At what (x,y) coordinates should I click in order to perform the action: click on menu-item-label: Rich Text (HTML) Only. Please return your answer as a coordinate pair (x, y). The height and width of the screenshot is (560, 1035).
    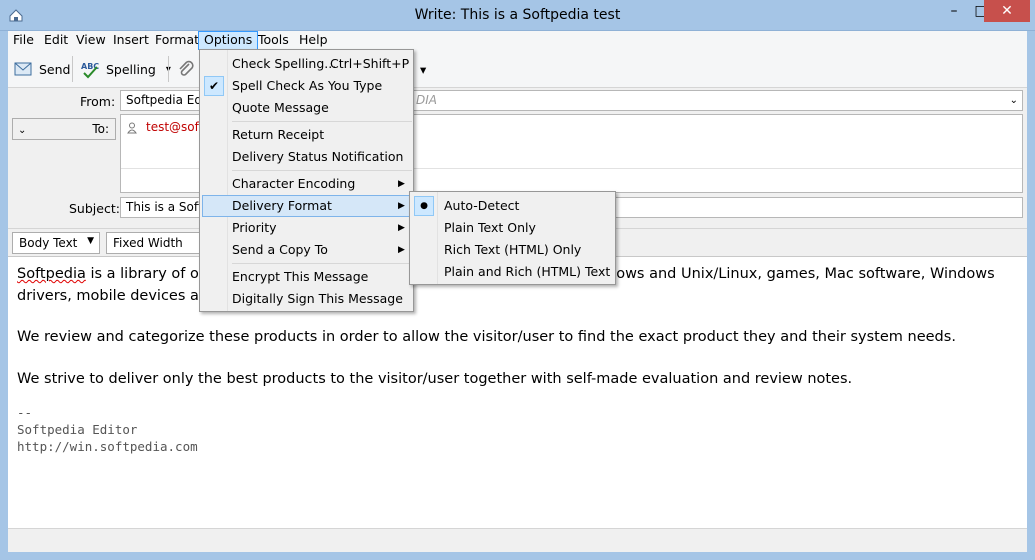
    Looking at the image, I should click on (513, 249).